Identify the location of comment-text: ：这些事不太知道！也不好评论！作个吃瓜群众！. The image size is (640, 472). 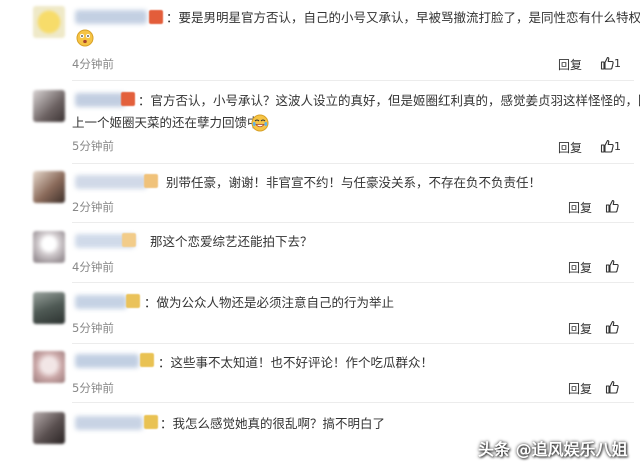
(296, 362).